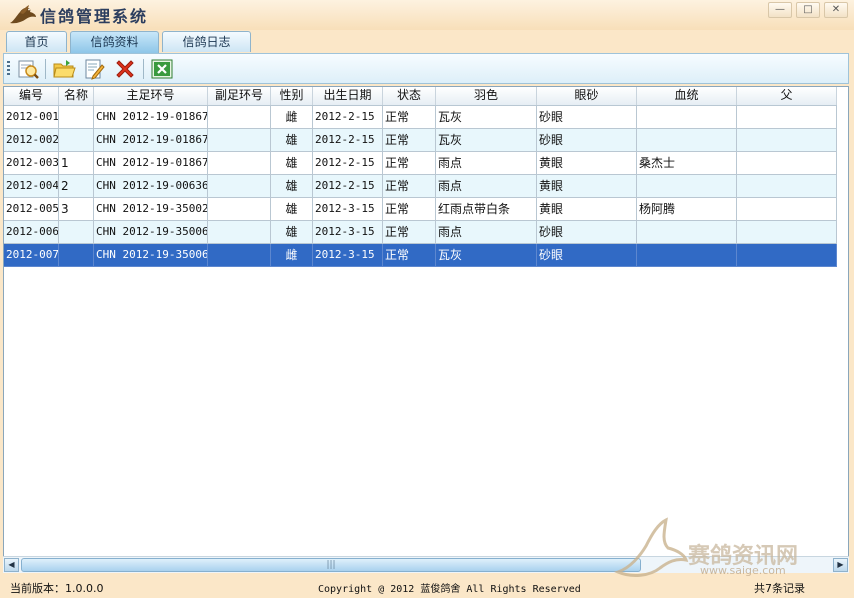  What do you see at coordinates (94, 69) in the screenshot?
I see `edit-icon` at bounding box center [94, 69].